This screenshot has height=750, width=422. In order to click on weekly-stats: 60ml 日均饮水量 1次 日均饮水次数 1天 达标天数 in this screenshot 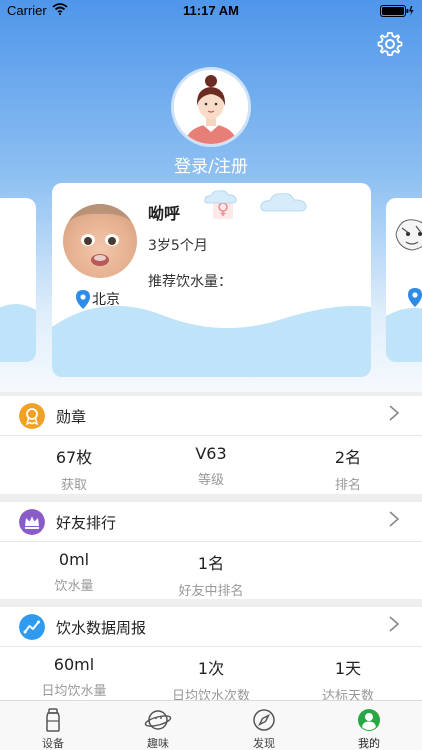, I will do `click(211, 676)`.